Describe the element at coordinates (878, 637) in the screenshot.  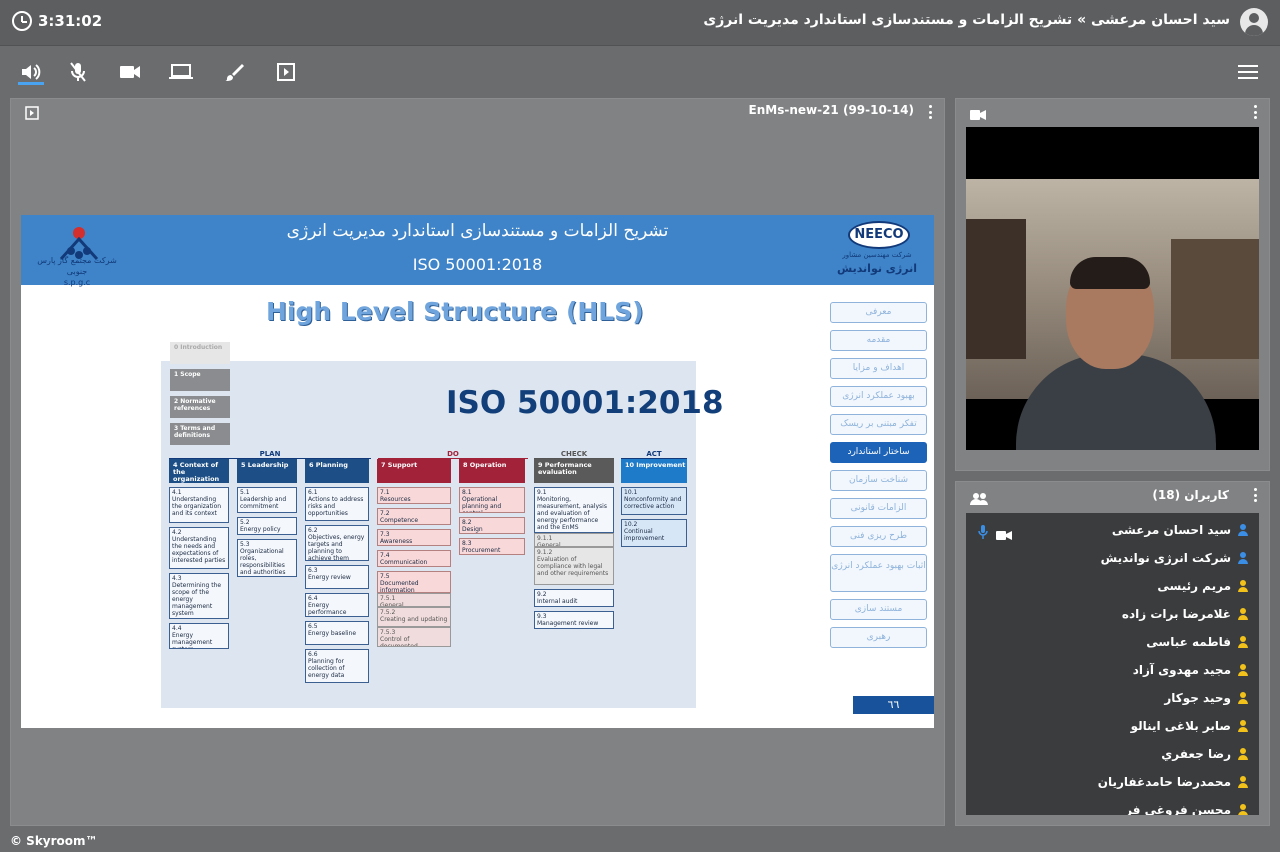
I see `slide-nav-button: رهبری` at that location.